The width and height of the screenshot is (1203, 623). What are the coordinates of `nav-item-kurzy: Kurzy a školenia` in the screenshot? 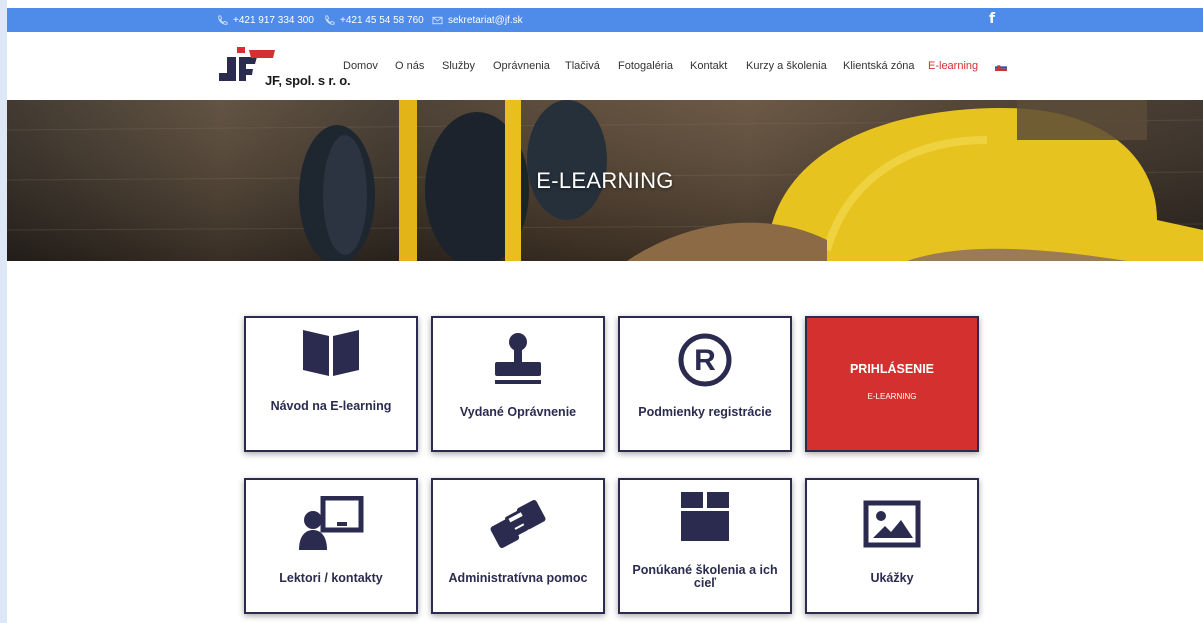 It's located at (786, 66).